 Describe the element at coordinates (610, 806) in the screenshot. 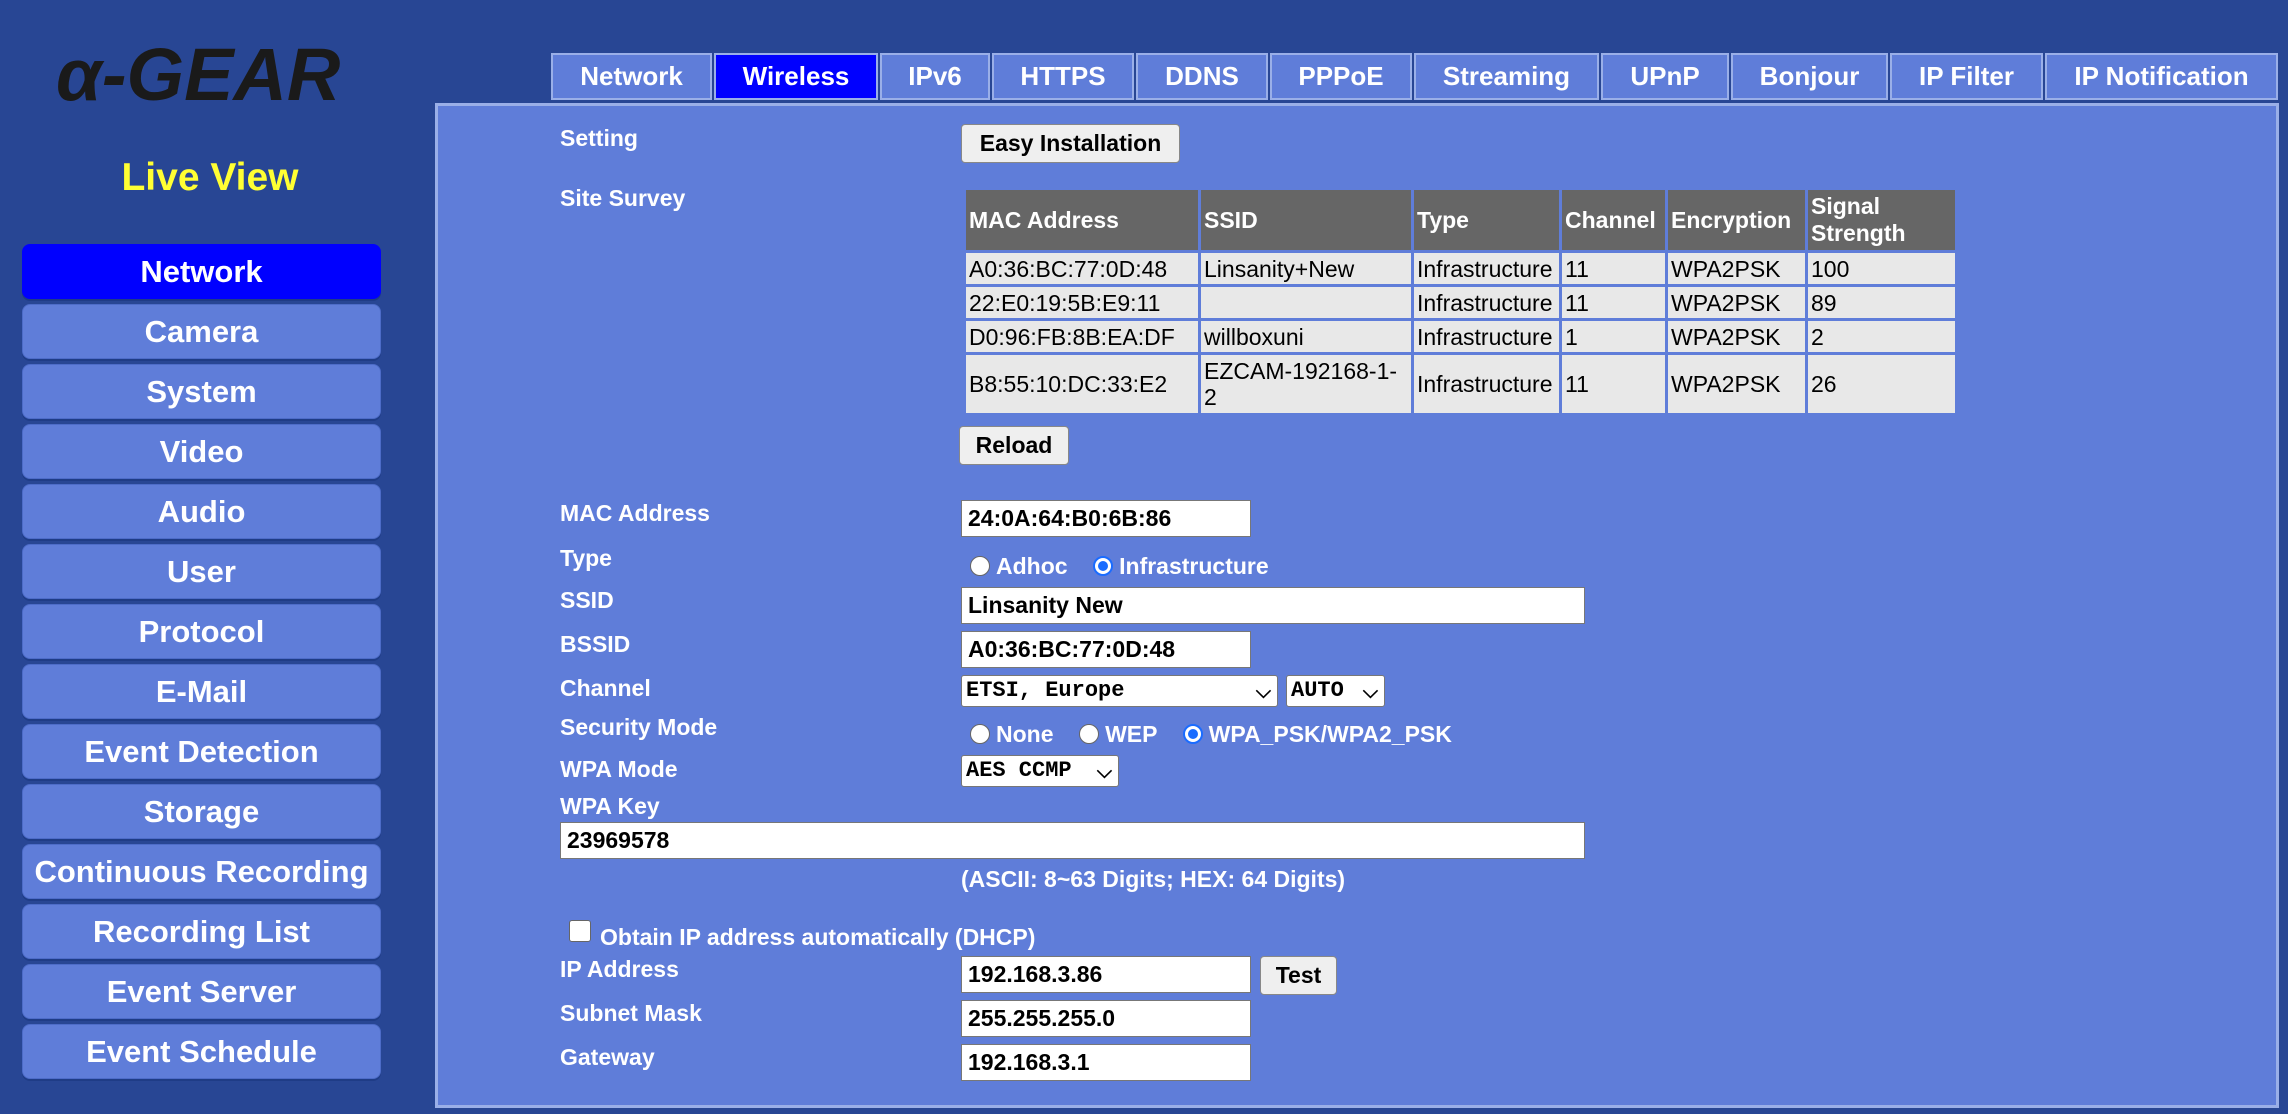

I see `wpa-key-label: WPA Key` at that location.